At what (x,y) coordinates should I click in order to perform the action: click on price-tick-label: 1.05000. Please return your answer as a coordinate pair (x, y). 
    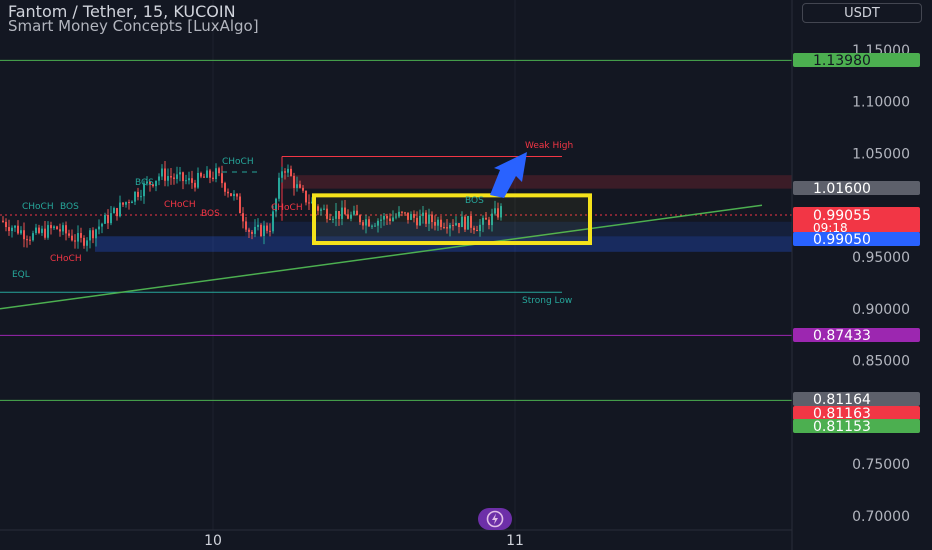
    Looking at the image, I should click on (881, 154).